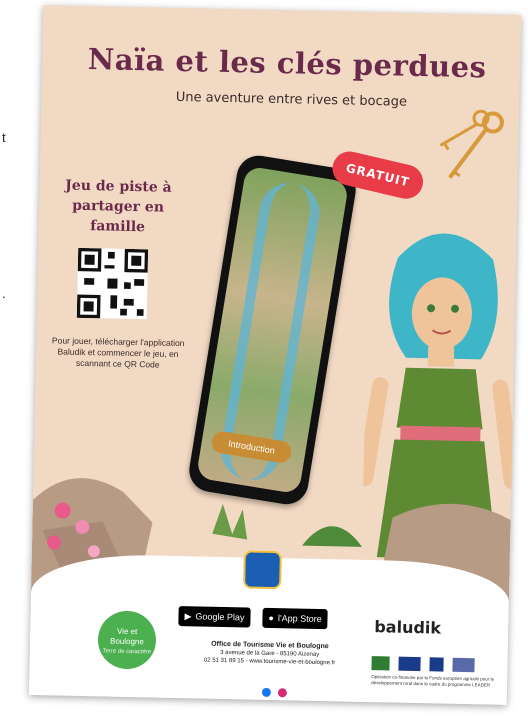 The width and height of the screenshot is (528, 716). What do you see at coordinates (409, 663) in the screenshot?
I see `eu-flag-icon` at bounding box center [409, 663].